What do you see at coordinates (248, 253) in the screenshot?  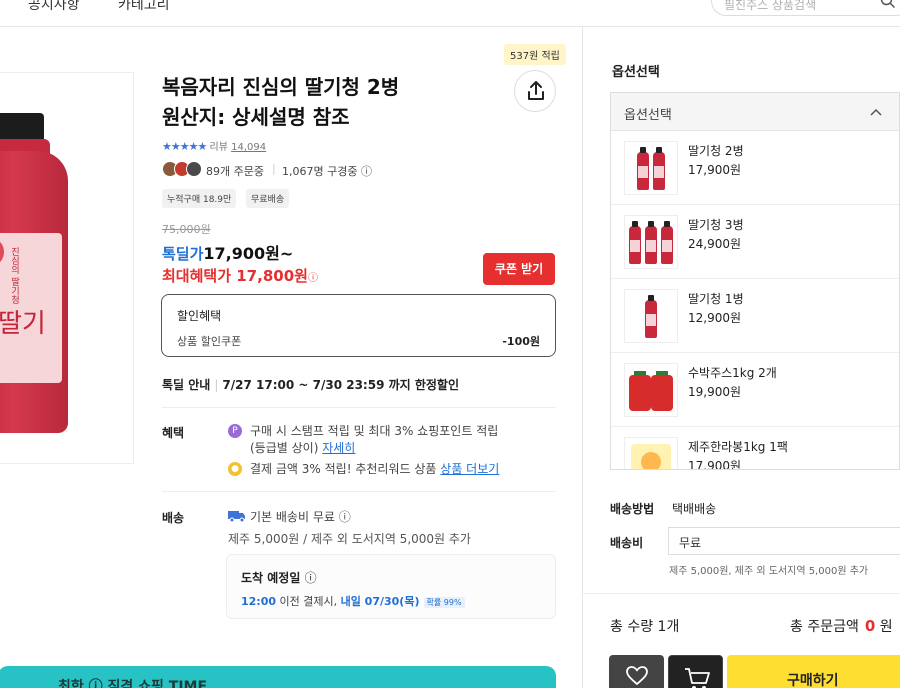 I see `deal-price-value: 17,900원~` at bounding box center [248, 253].